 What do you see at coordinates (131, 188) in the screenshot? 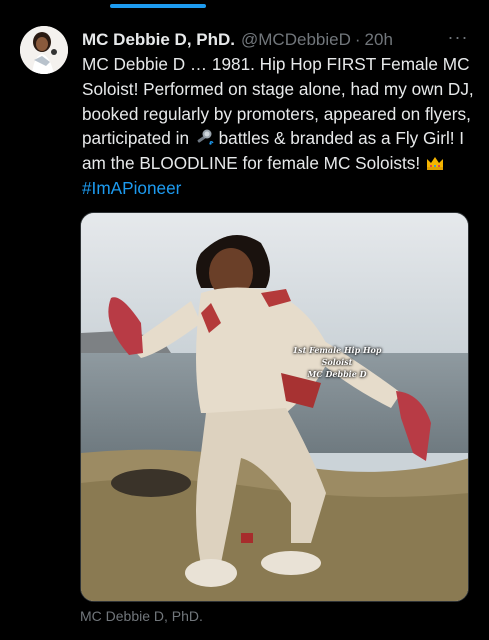
I see `hashtag-link: #ImAPioneer` at bounding box center [131, 188].